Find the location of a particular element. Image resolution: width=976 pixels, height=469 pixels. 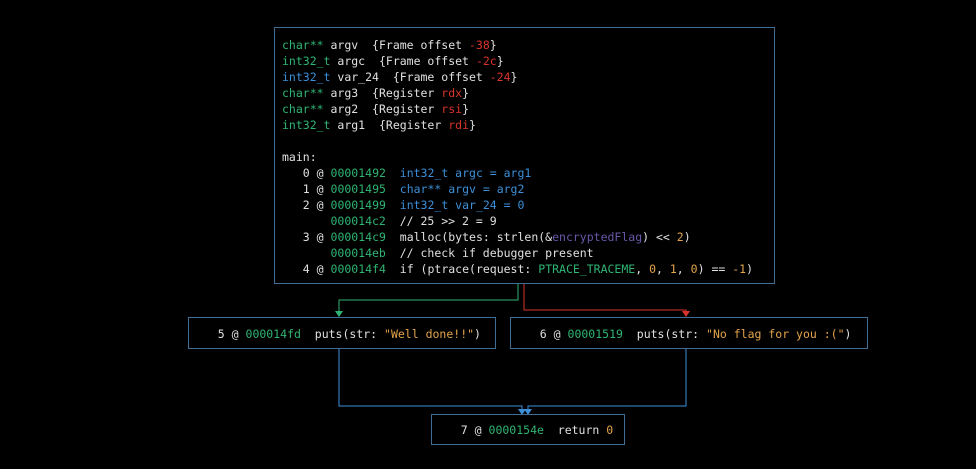

return-basic-block: 7 @ 0000154e return 0 is located at coordinates (528, 429).